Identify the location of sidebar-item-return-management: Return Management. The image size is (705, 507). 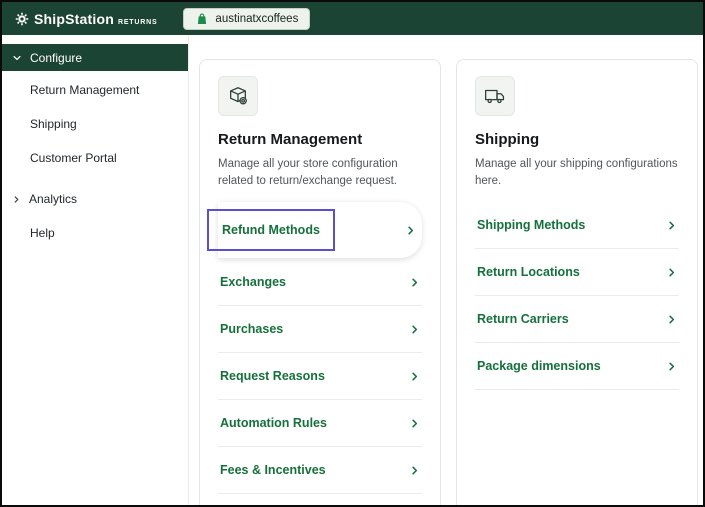
(95, 90).